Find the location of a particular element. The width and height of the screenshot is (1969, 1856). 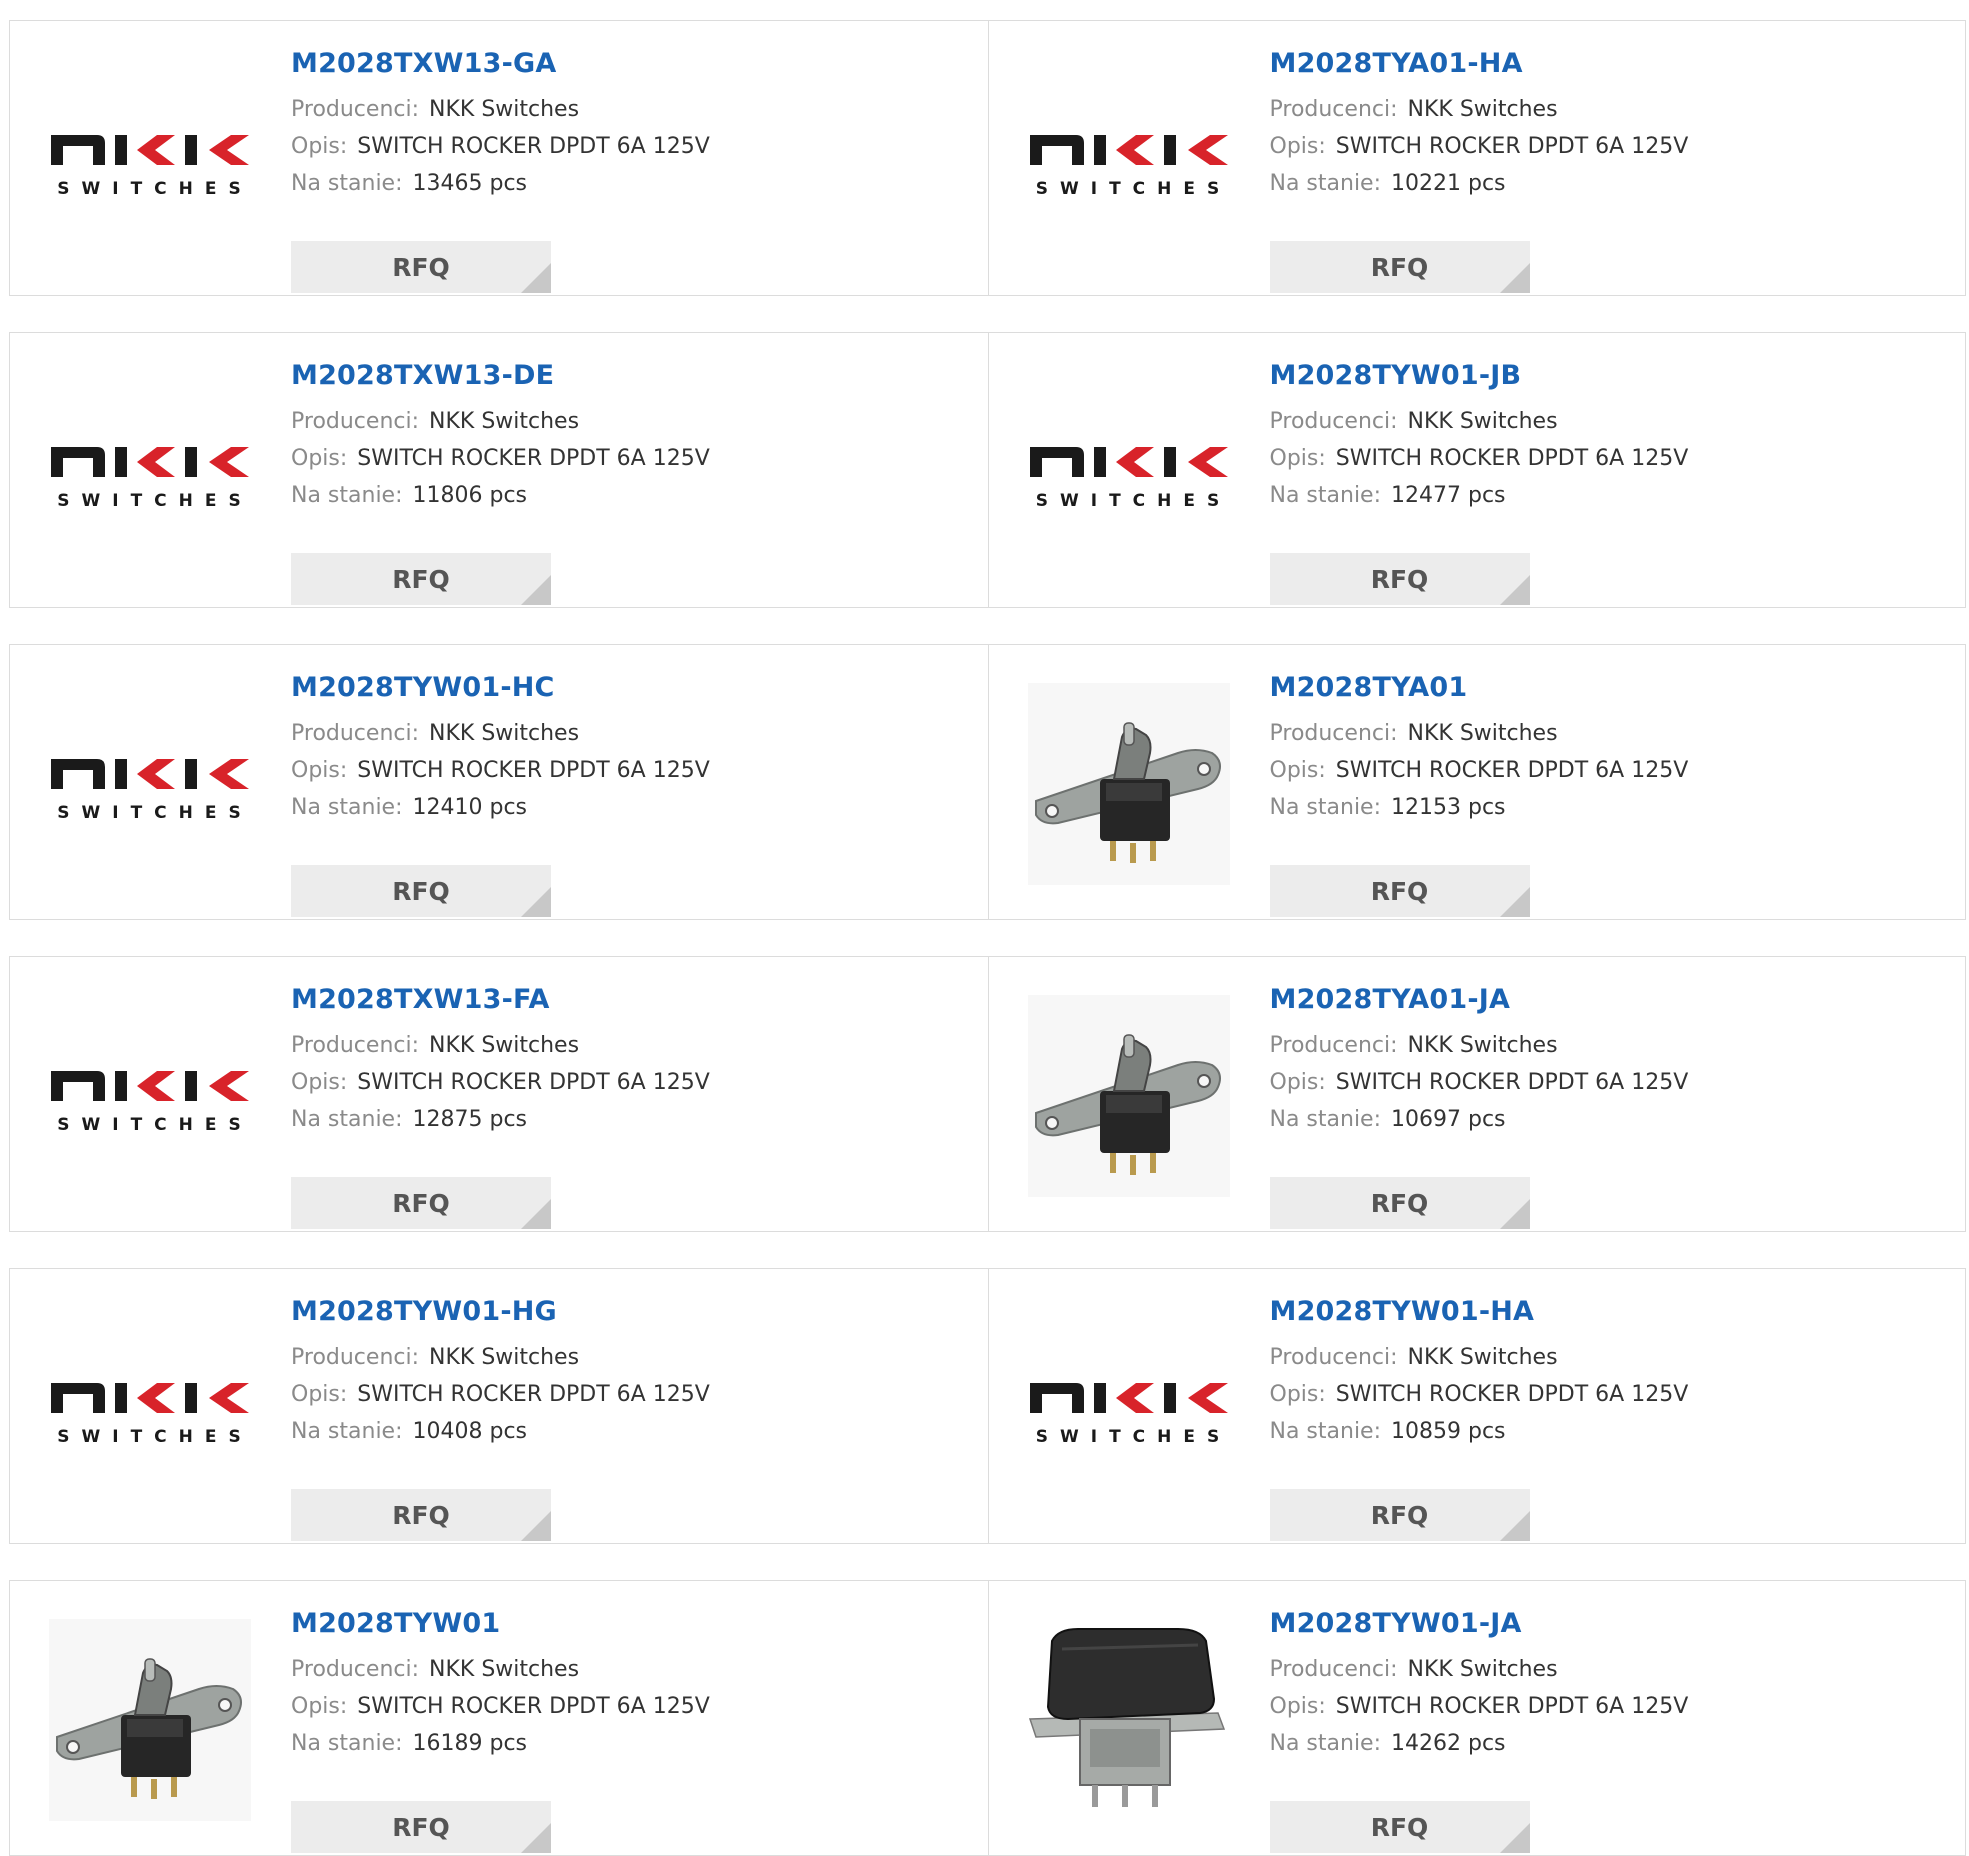

part-number-link: M2028TYW01-JA is located at coordinates (1479, 1624).